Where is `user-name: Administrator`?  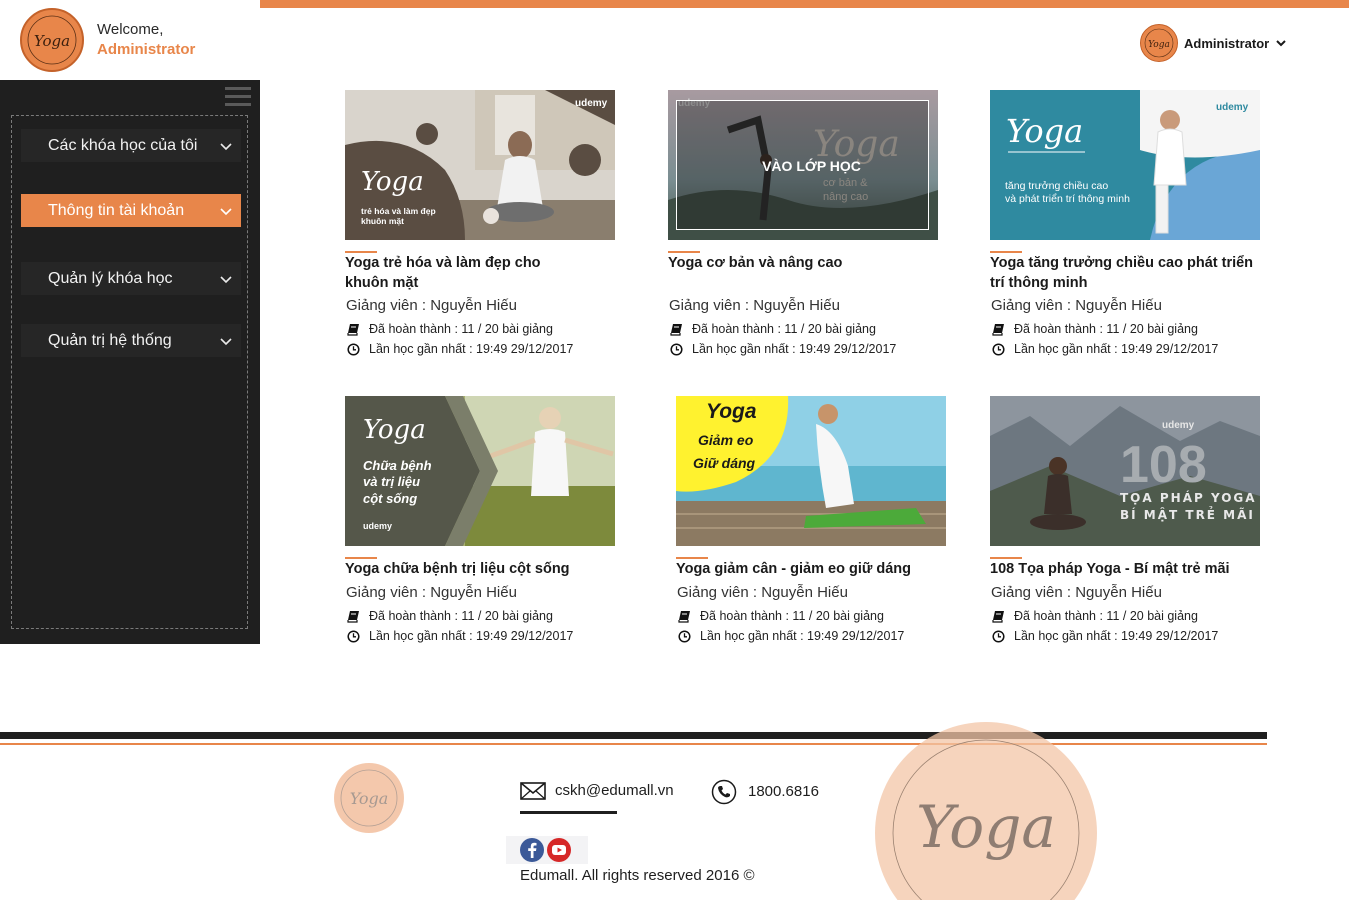
user-name: Administrator is located at coordinates (1227, 43).